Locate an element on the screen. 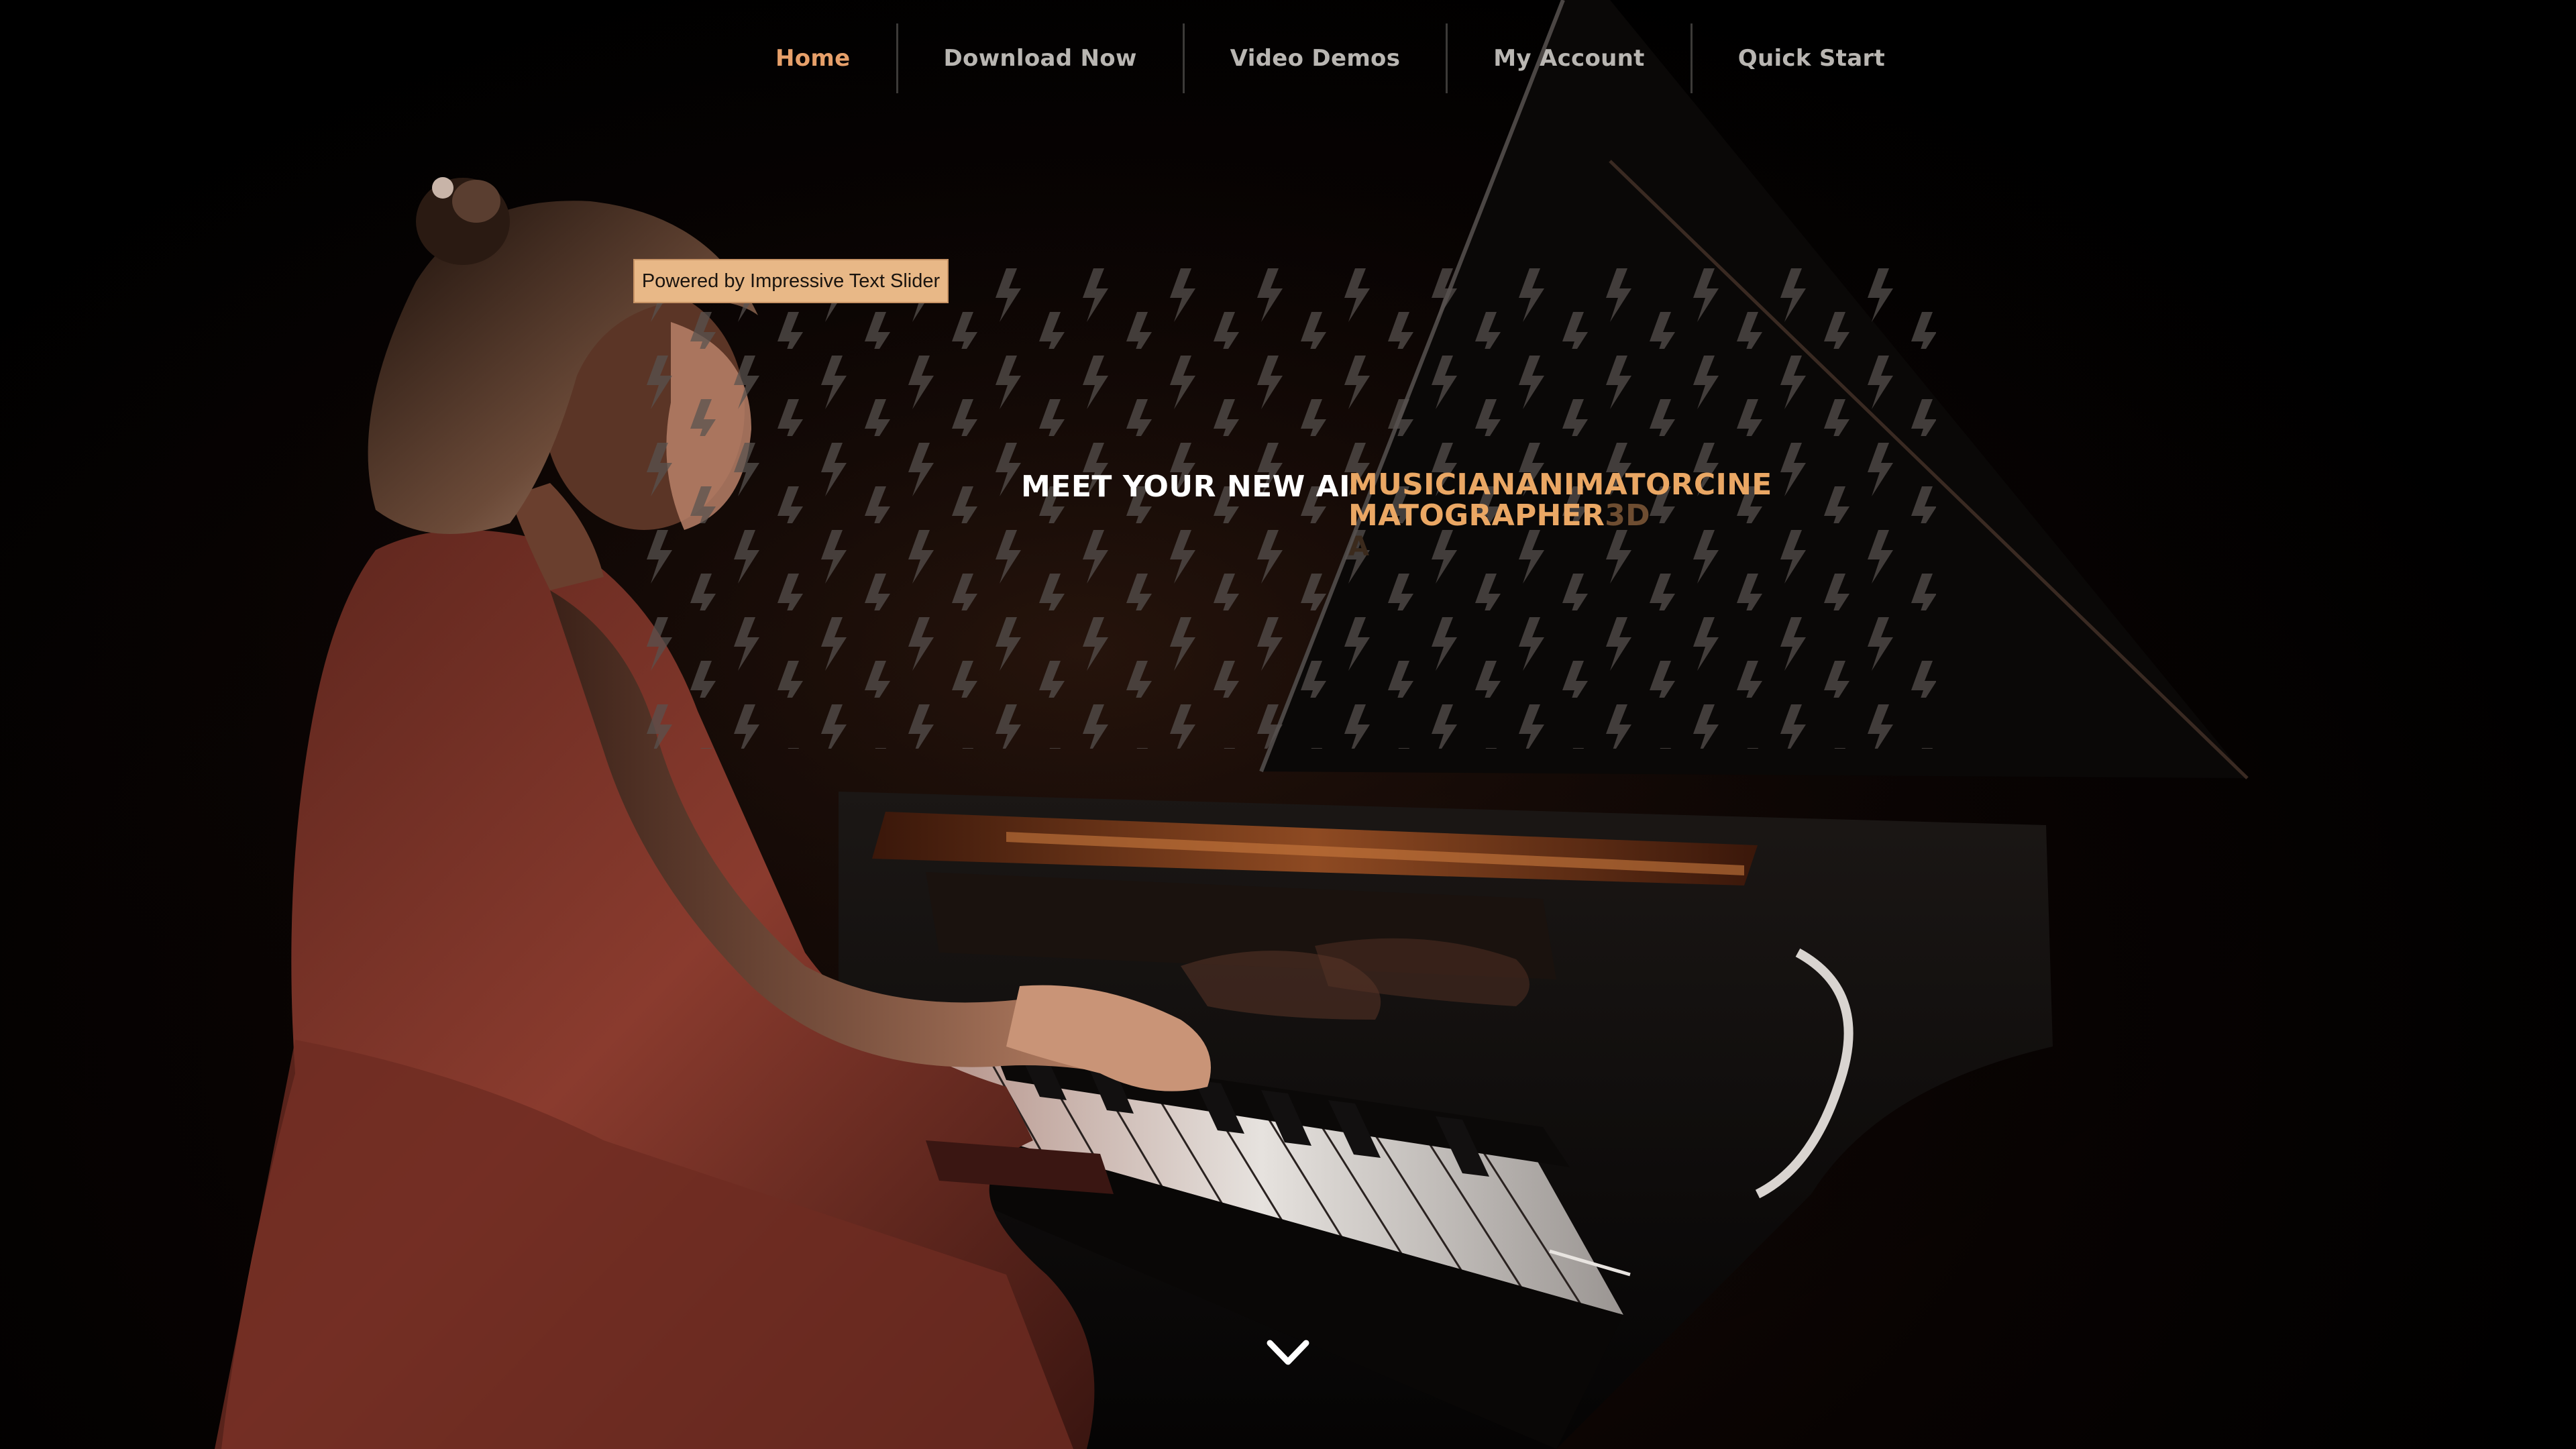  nav-my-account: My Account is located at coordinates (1569, 58).